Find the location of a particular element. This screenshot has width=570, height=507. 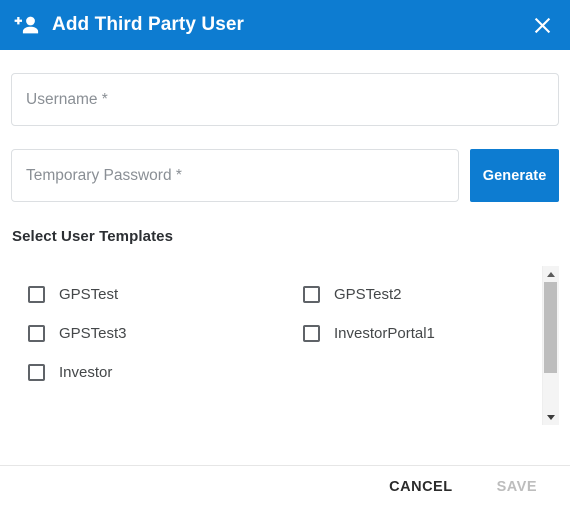

close-icon is located at coordinates (542, 25).